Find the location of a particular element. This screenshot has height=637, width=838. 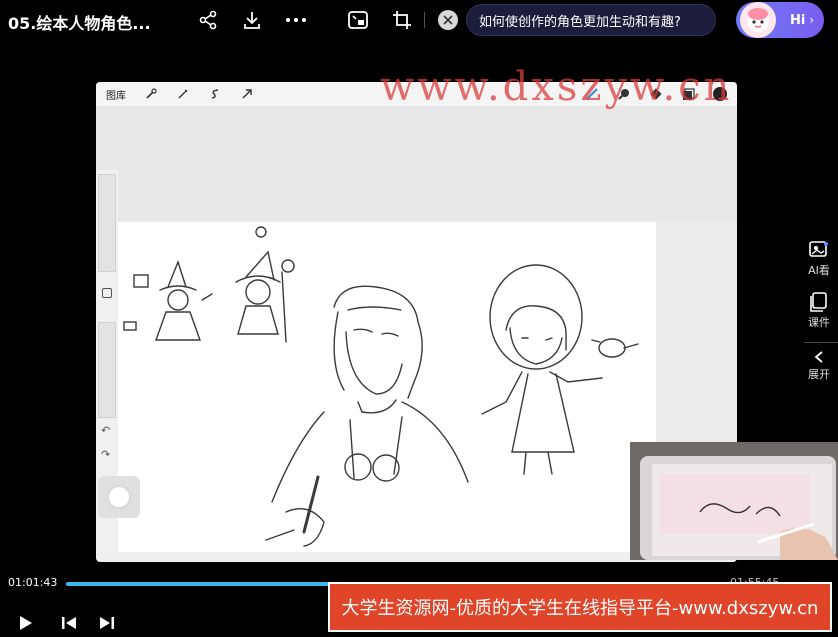

camera-feed is located at coordinates (734, 501).